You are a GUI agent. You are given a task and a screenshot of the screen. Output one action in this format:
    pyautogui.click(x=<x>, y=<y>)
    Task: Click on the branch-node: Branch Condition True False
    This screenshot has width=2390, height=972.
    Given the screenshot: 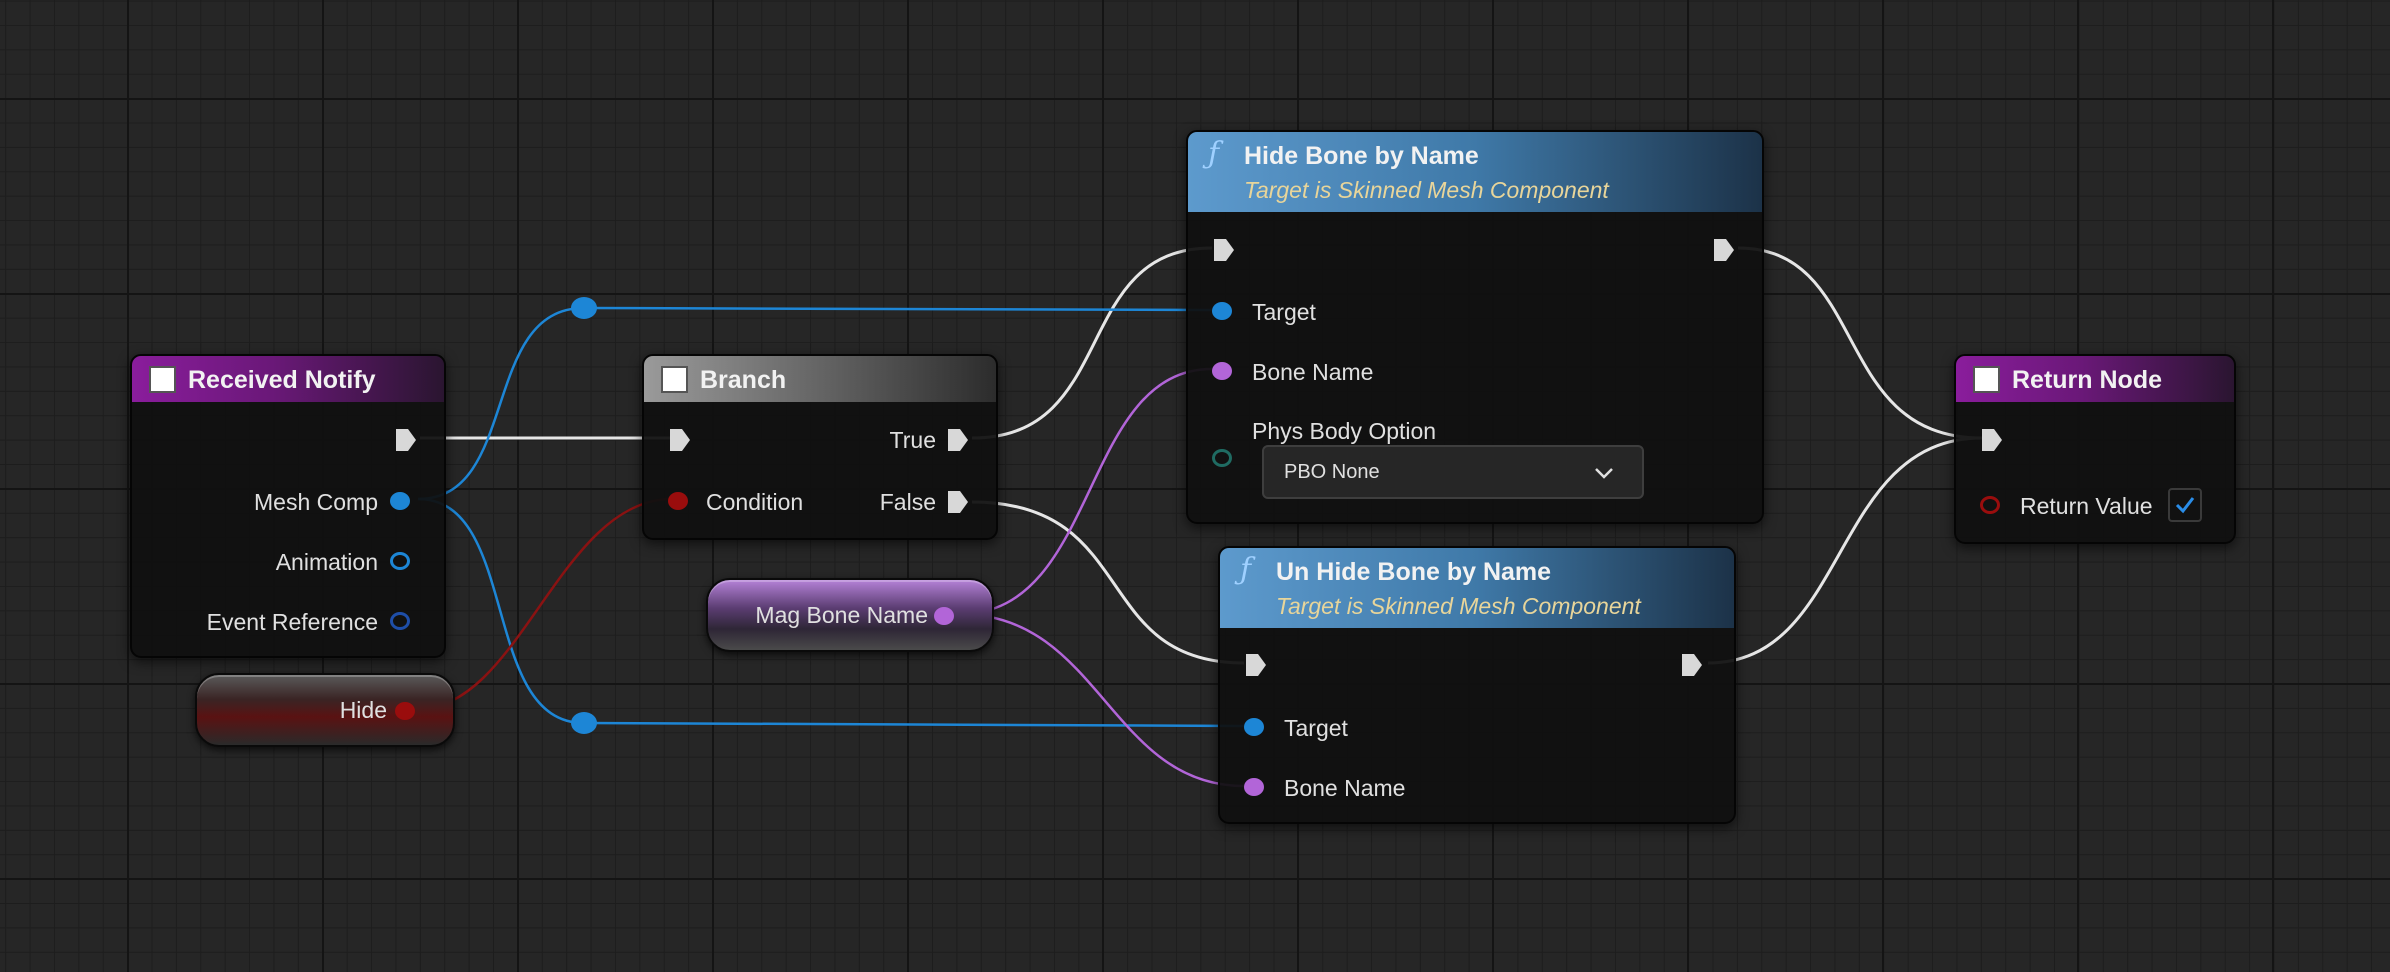 What is the action you would take?
    pyautogui.click(x=820, y=447)
    